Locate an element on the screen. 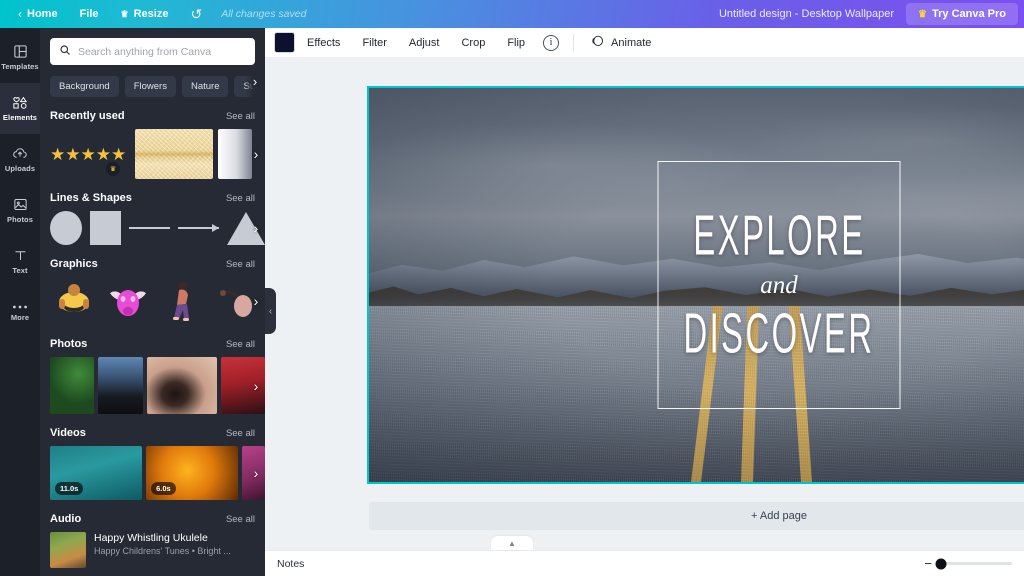  sidebar-item-more: More is located at coordinates (20, 312).